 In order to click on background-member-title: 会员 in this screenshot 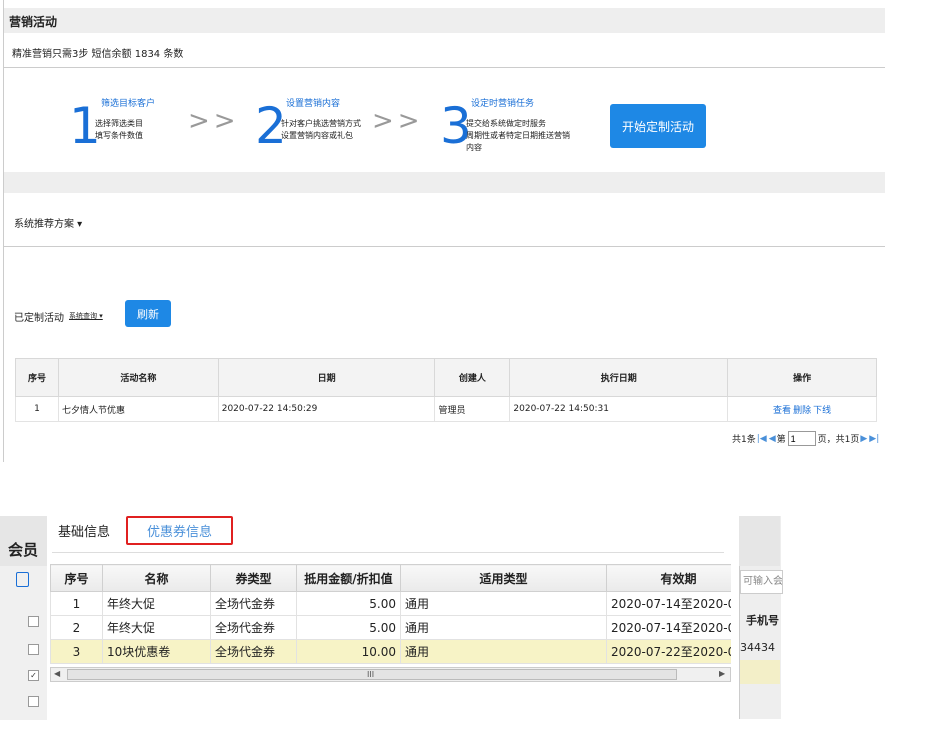, I will do `click(23, 550)`.